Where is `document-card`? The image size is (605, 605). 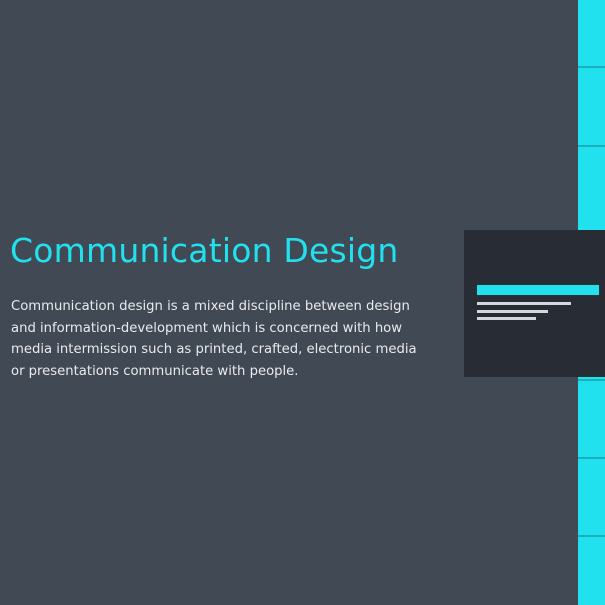
document-card is located at coordinates (534, 303).